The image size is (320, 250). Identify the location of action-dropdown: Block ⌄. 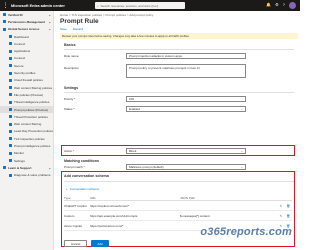
(186, 150).